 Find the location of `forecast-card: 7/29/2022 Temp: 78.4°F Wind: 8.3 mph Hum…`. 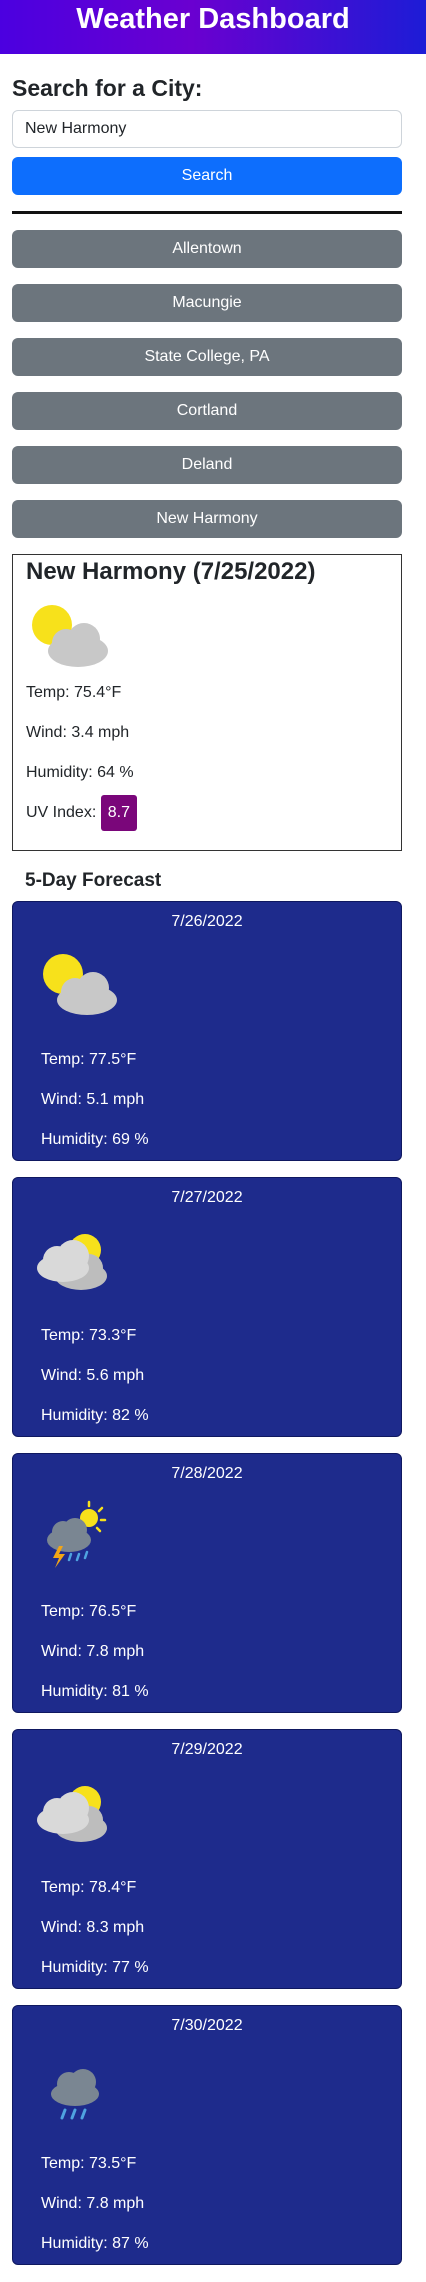

forecast-card: 7/29/2022 Temp: 78.4°F Wind: 8.3 mph Hum… is located at coordinates (207, 1859).